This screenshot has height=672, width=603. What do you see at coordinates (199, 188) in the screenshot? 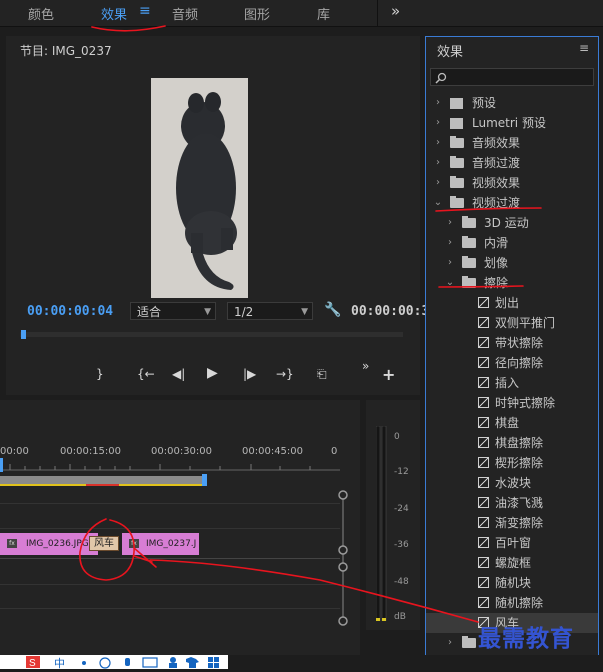
I see `video-frame` at bounding box center [199, 188].